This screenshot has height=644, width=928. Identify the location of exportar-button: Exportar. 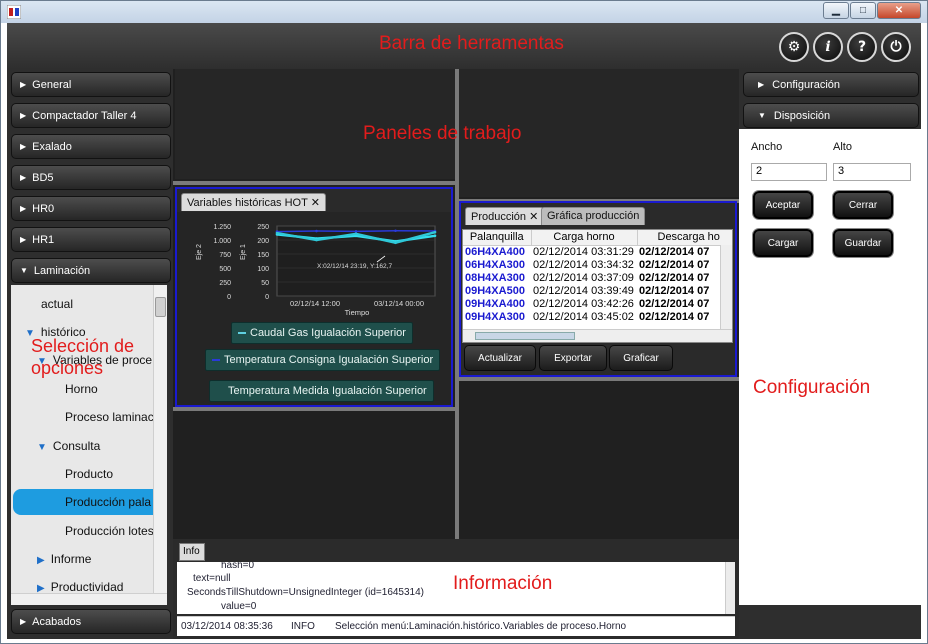
(573, 358).